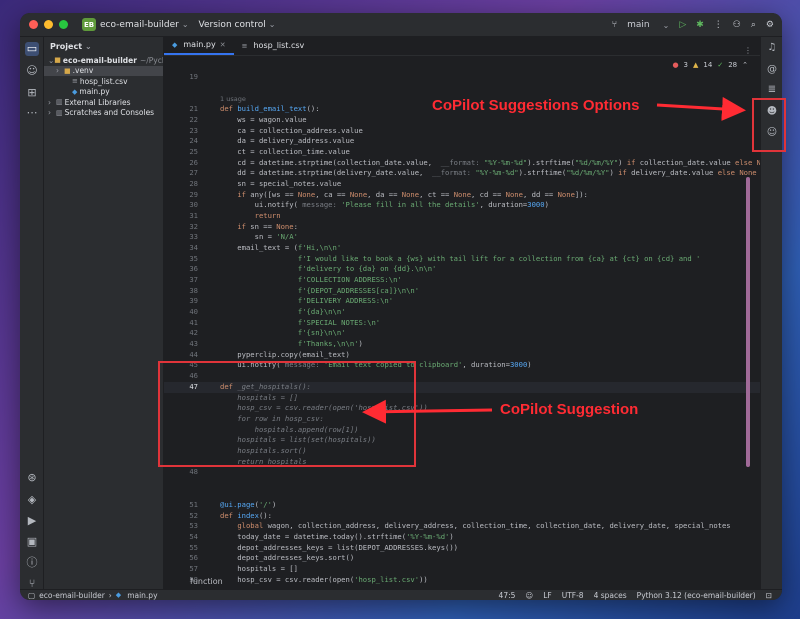 This screenshot has height=619, width=800. What do you see at coordinates (285, 354) in the screenshot?
I see `code-line: pyperclip.copy(email_text)` at bounding box center [285, 354].